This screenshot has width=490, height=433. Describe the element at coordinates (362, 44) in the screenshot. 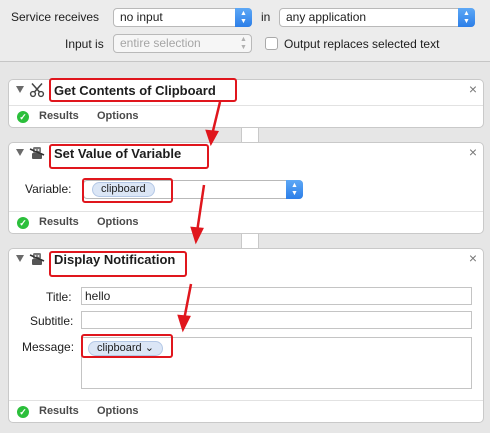

I see `output-replaces-label: Output replaces selected text` at that location.